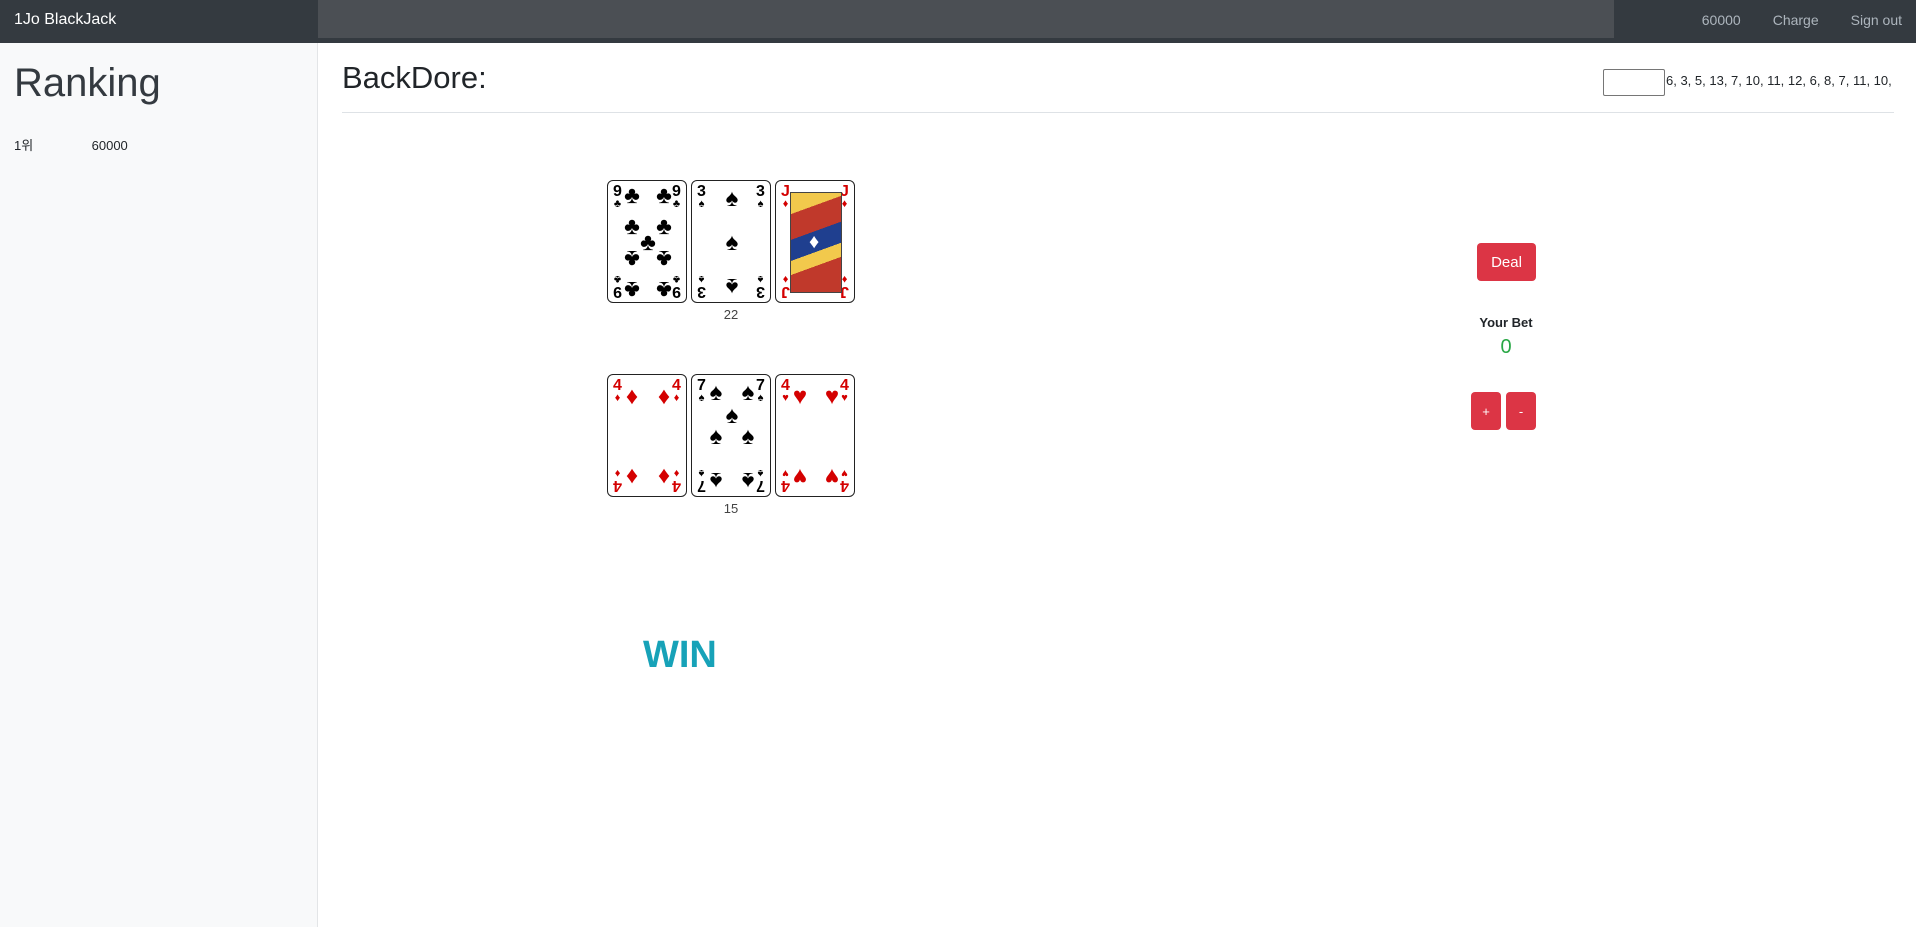  I want to click on charge-link: Charge, so click(1796, 20).